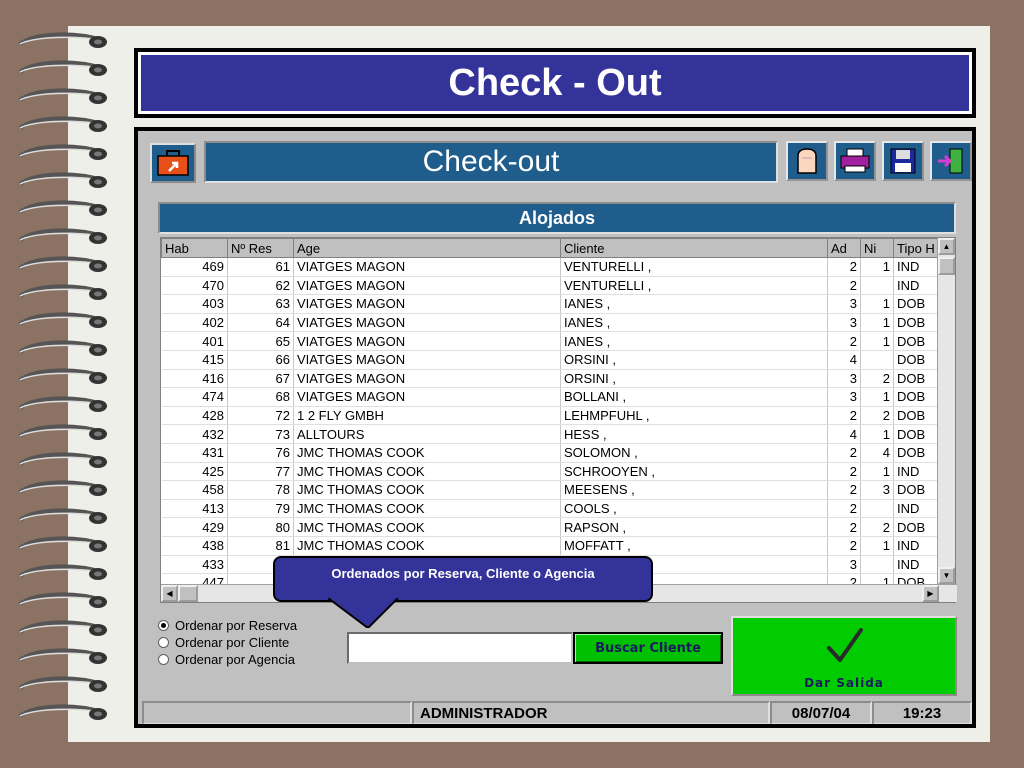 The image size is (1024, 768). I want to click on table-cell: SOLOMON ,, so click(694, 453).